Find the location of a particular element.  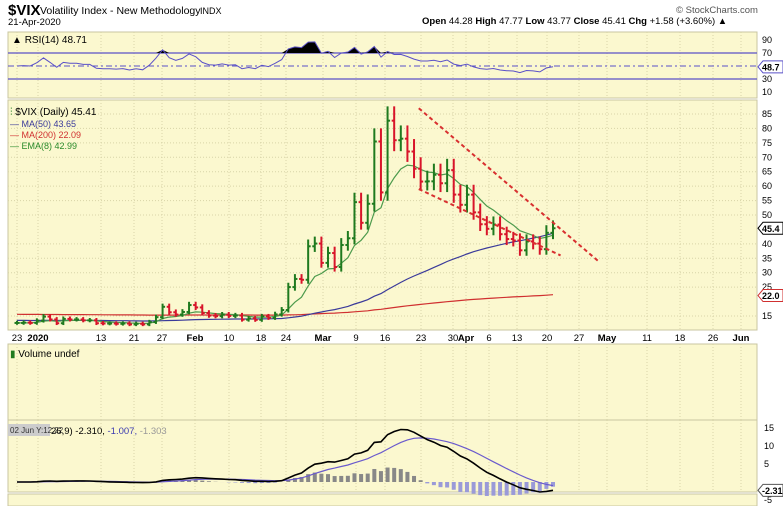

date-tick: Apr is located at coordinates (466, 338).